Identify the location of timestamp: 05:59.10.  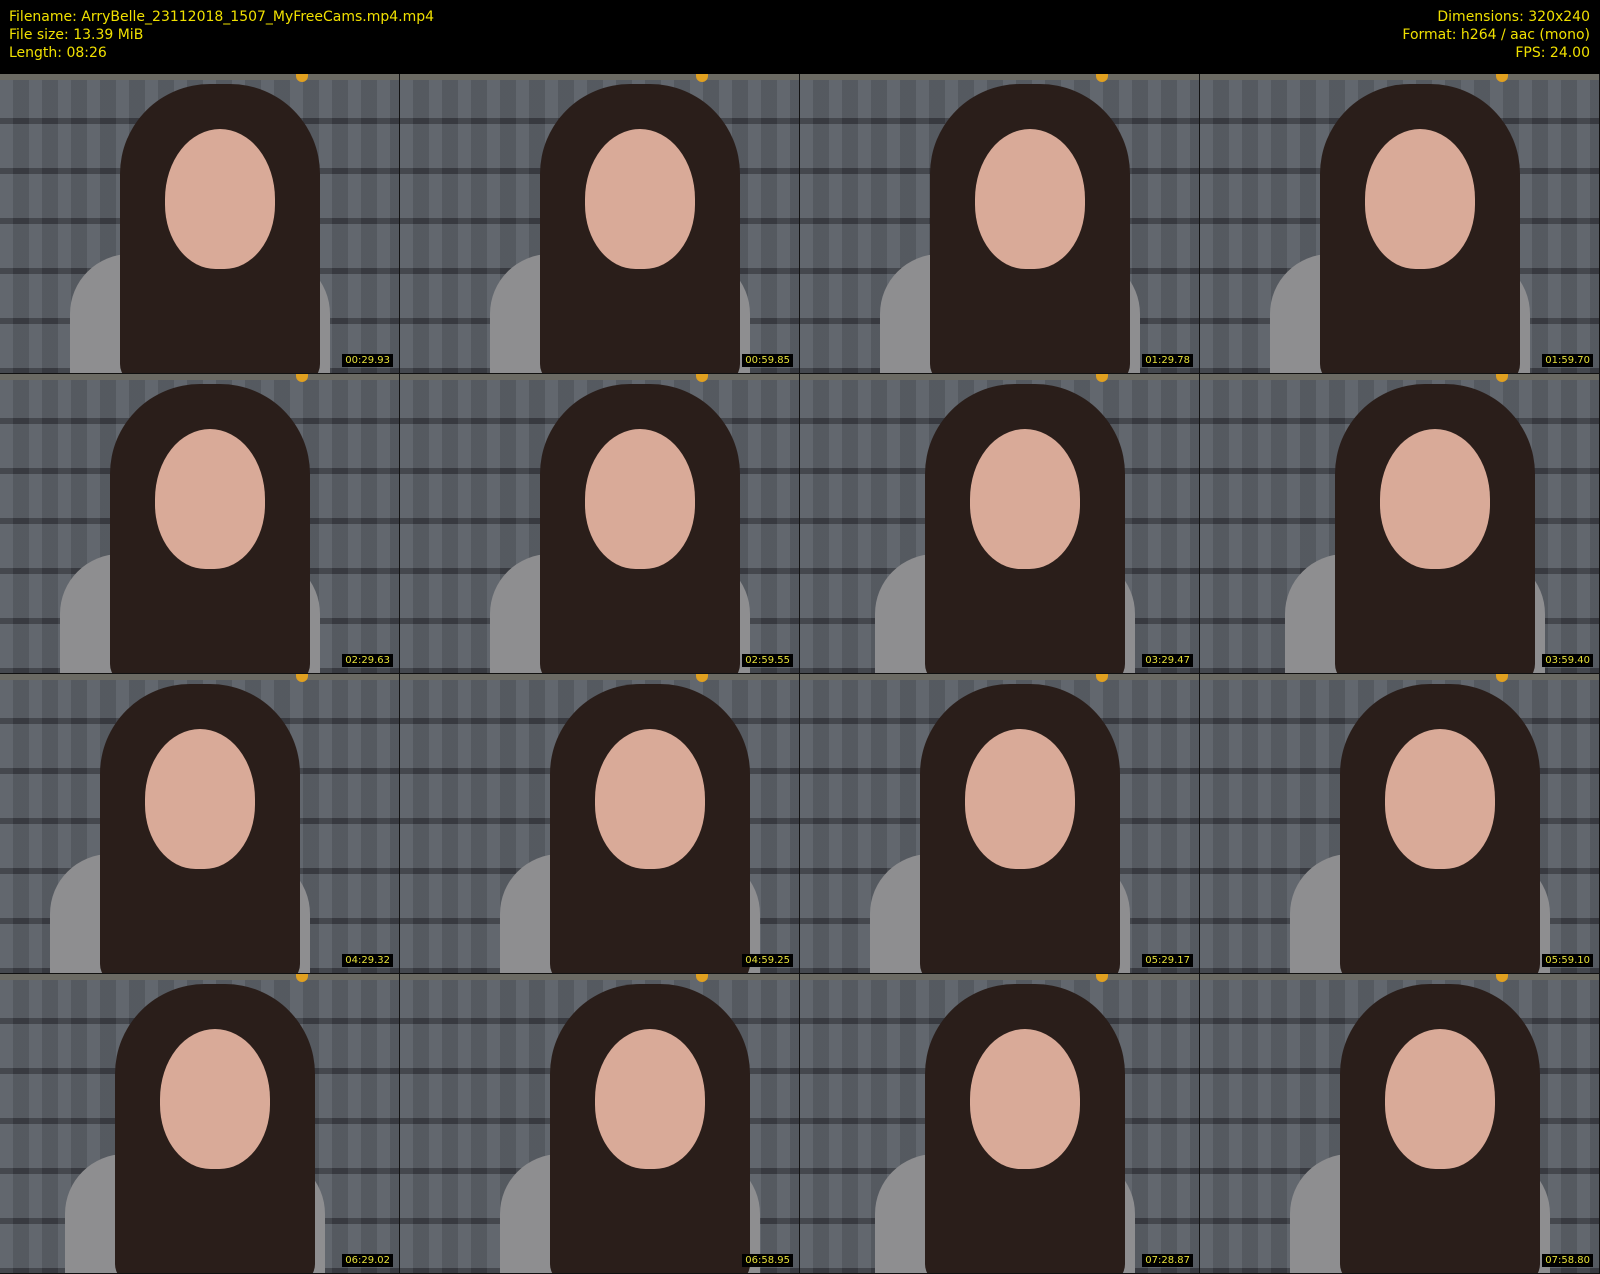
(1567, 960).